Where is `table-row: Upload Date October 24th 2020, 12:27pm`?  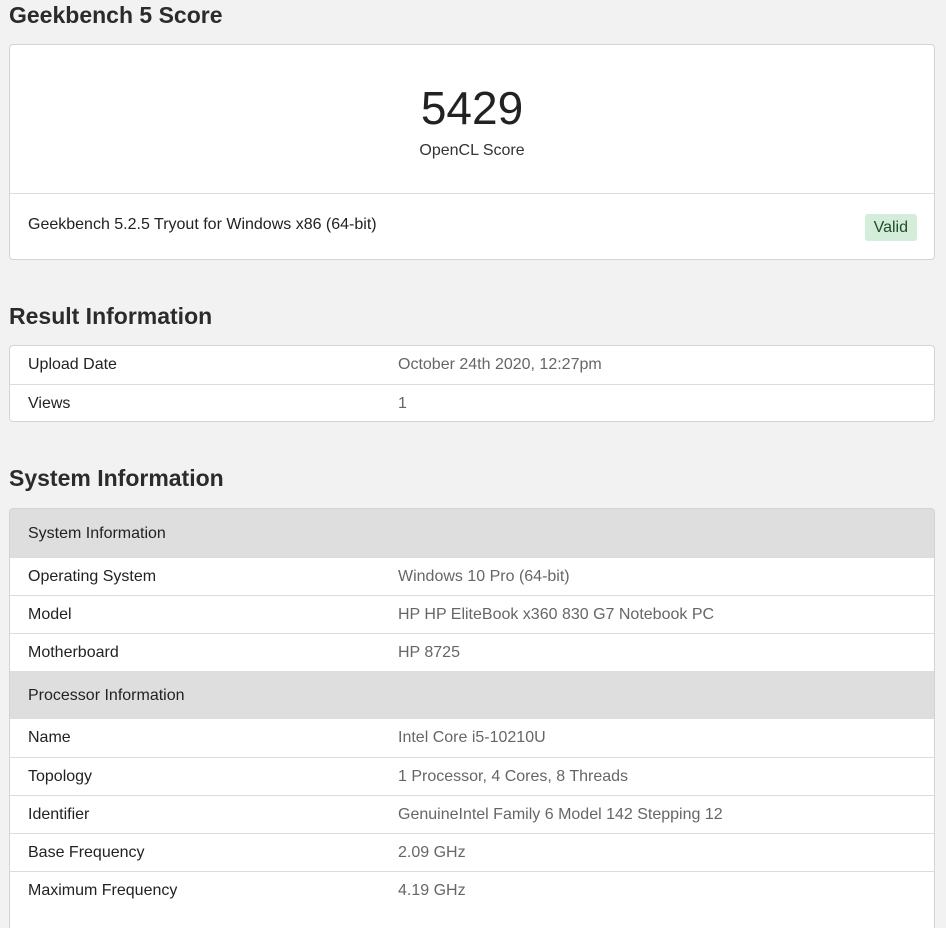 table-row: Upload Date October 24th 2020, 12:27pm is located at coordinates (472, 365).